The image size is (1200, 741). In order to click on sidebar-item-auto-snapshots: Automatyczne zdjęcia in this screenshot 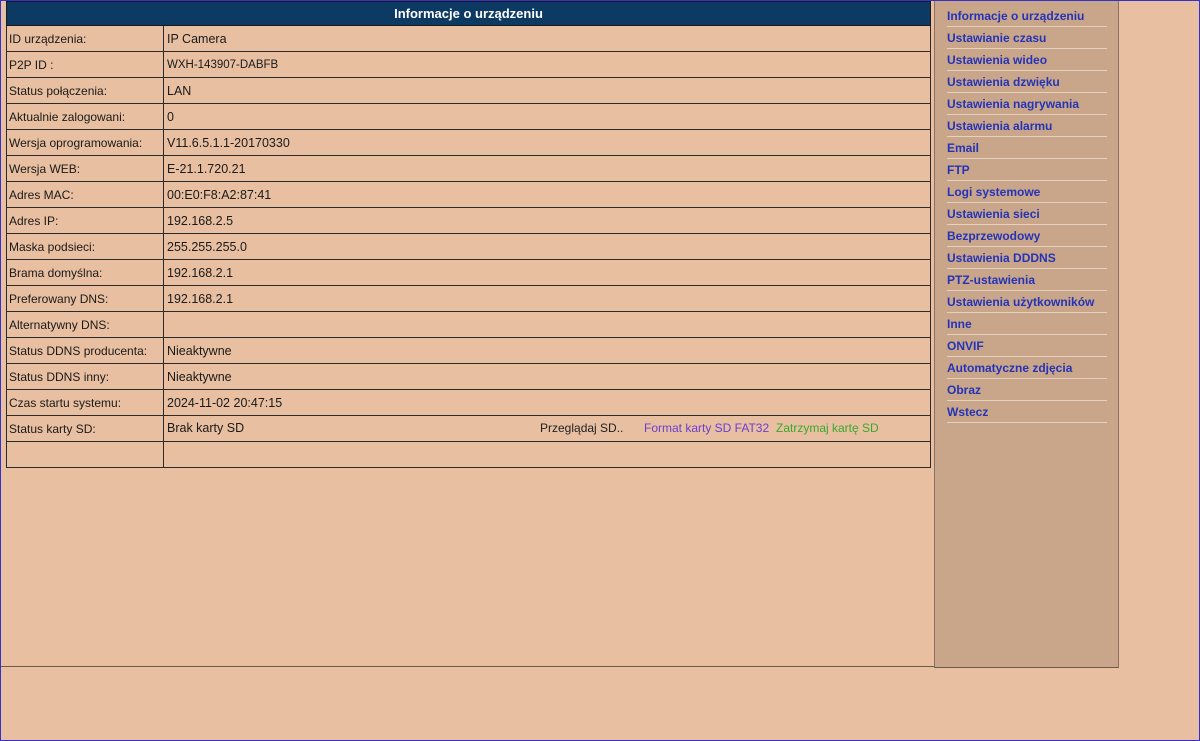, I will do `click(1027, 368)`.